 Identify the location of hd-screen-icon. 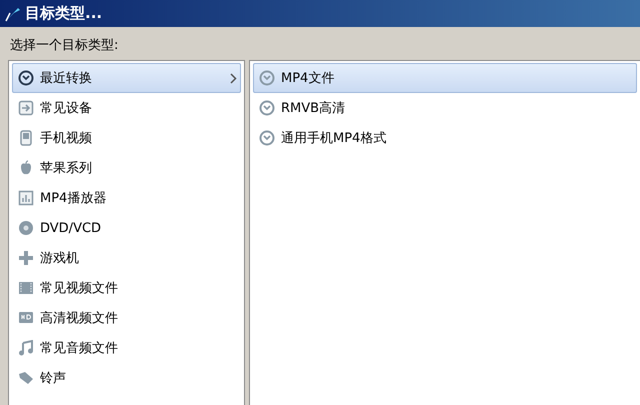
(26, 318).